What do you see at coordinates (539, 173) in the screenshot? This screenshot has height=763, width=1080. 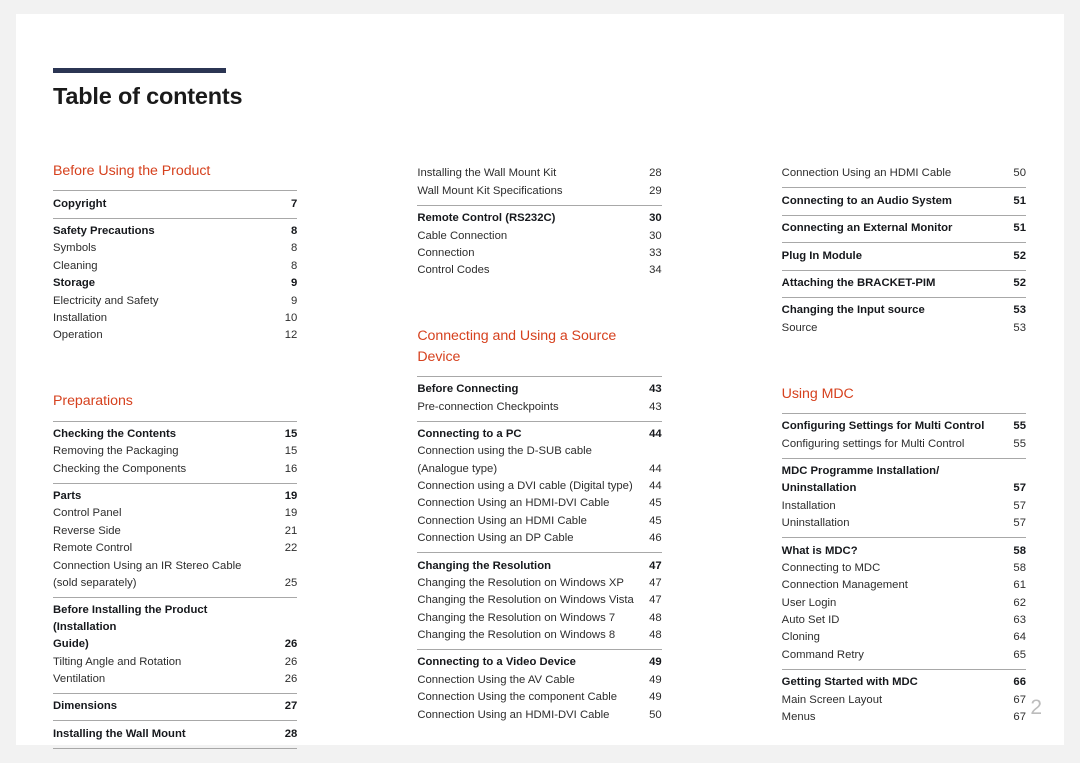 I see `toc-entry: Installing the Wall Mount Kit 28` at bounding box center [539, 173].